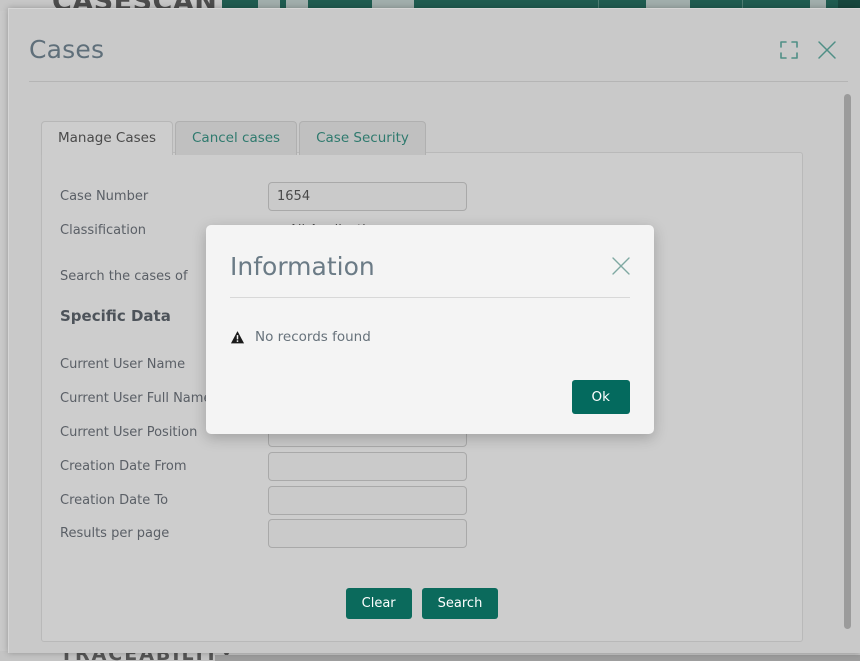 This screenshot has height=661, width=860. Describe the element at coordinates (313, 337) in the screenshot. I see `dialog-message: No records found` at that location.